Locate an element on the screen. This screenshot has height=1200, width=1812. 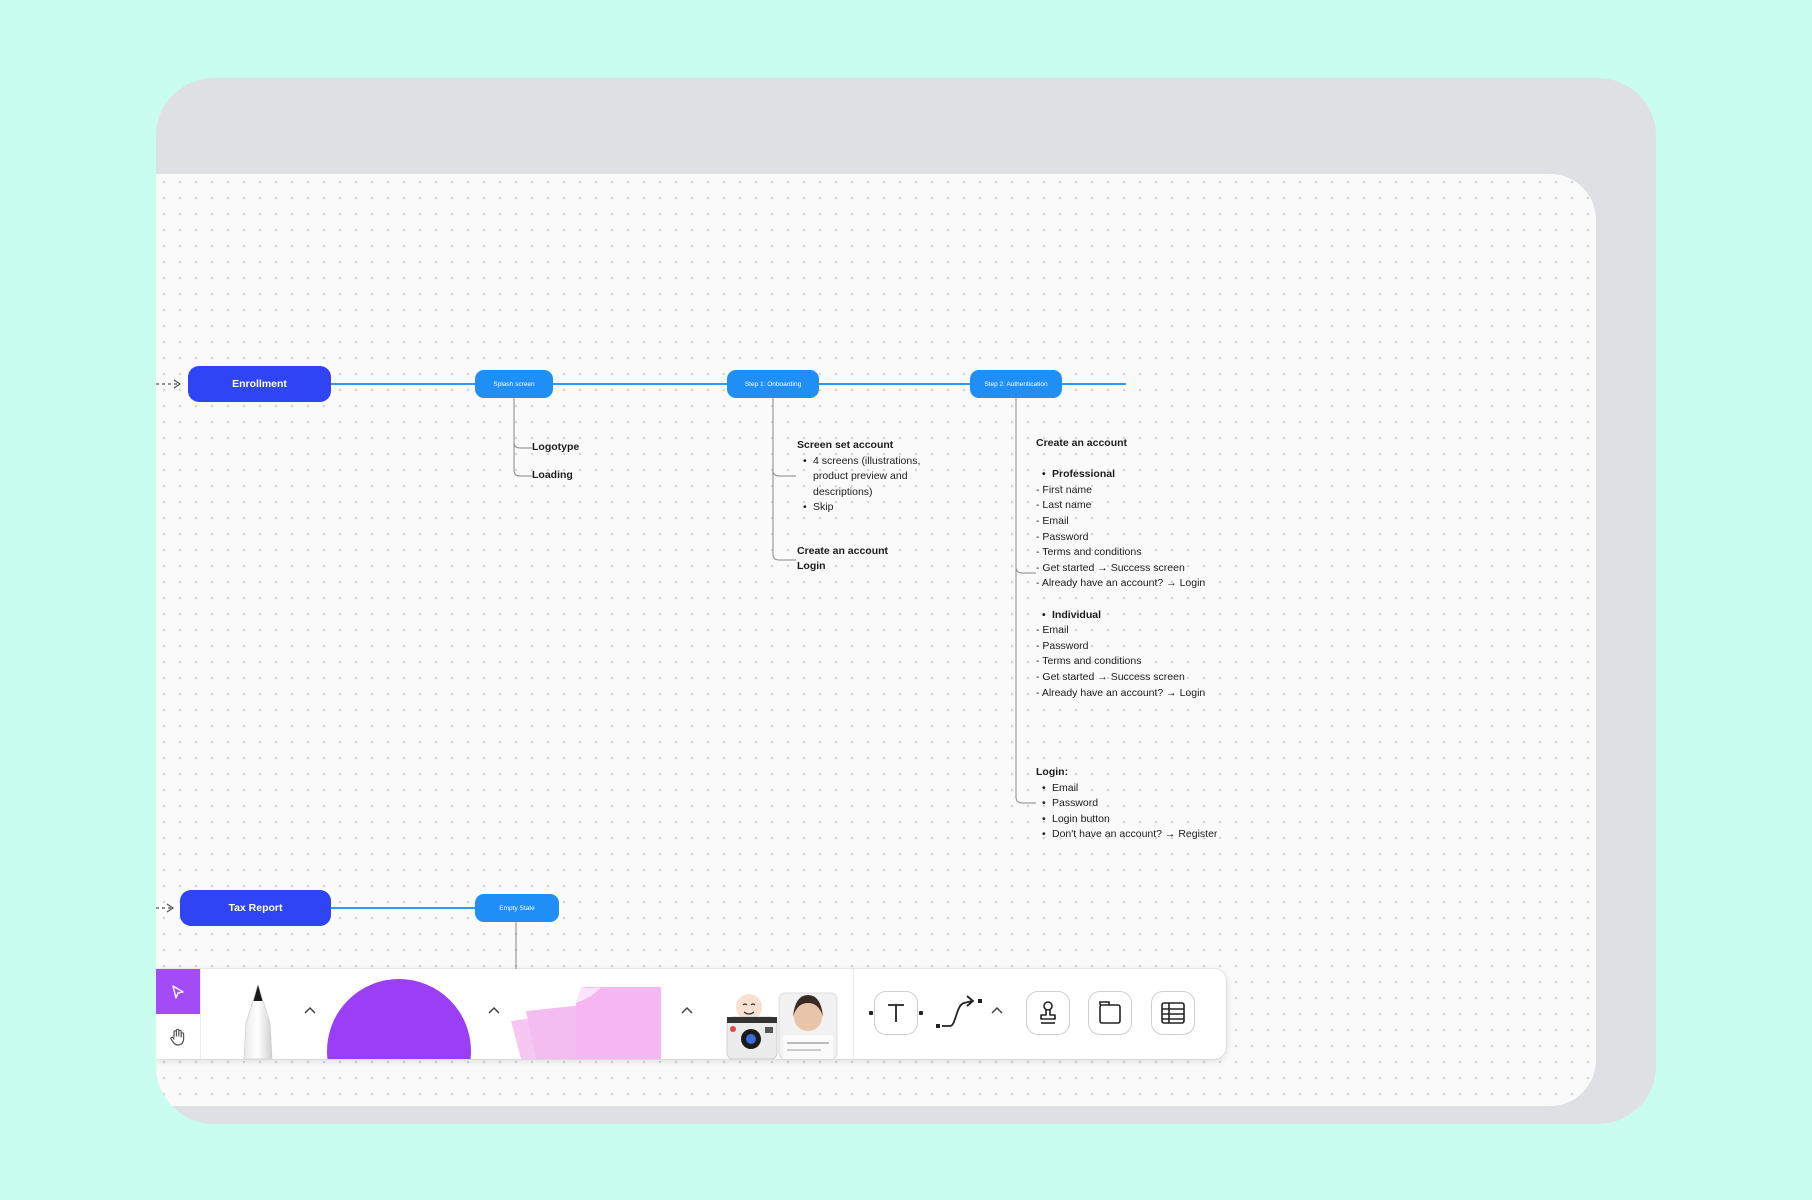
connector-tool is located at coordinates (960, 1013).